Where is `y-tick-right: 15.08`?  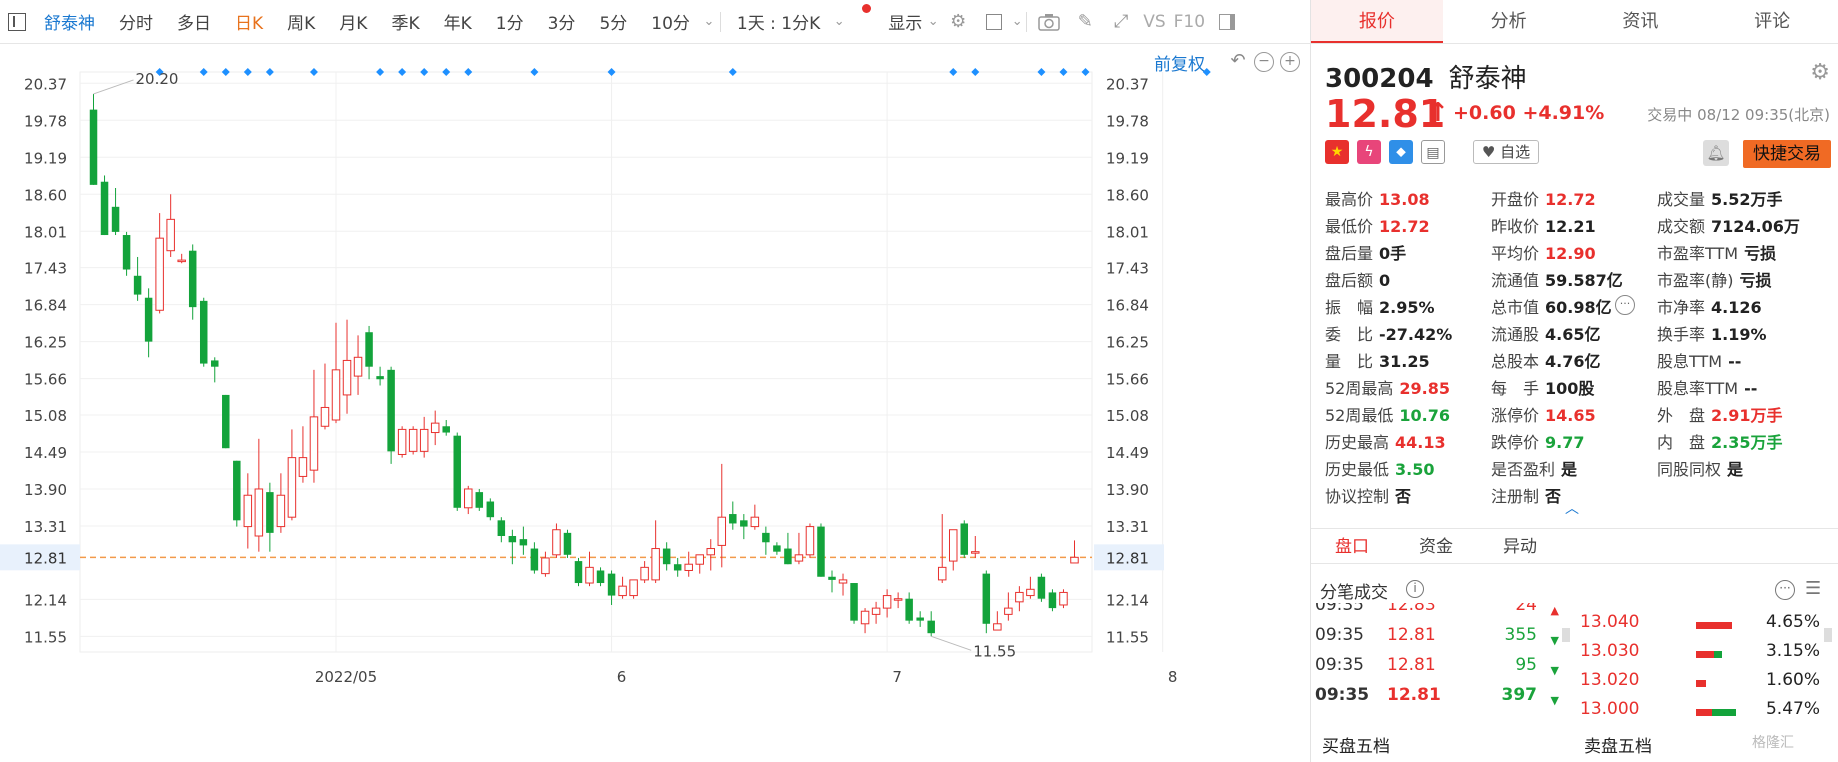 y-tick-right: 15.08 is located at coordinates (1127, 416).